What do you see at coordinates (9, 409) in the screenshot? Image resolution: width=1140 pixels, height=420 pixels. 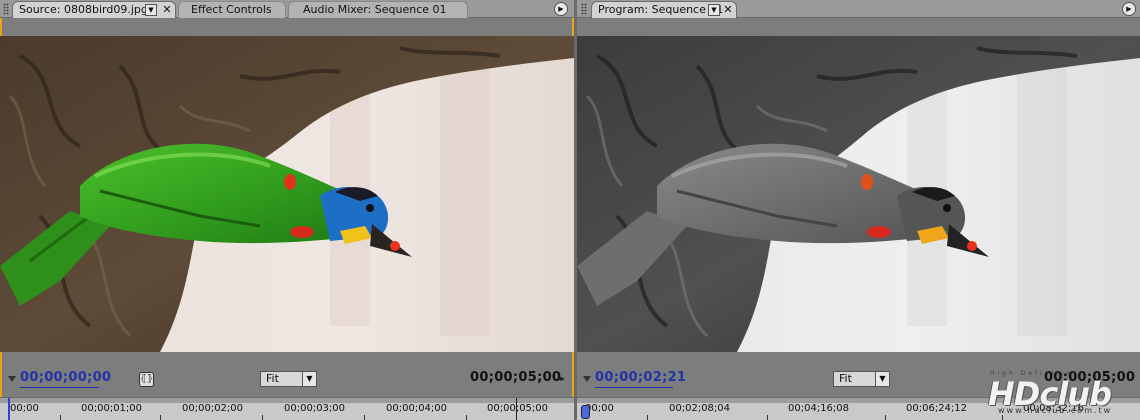 I see `source-playhead` at bounding box center [9, 409].